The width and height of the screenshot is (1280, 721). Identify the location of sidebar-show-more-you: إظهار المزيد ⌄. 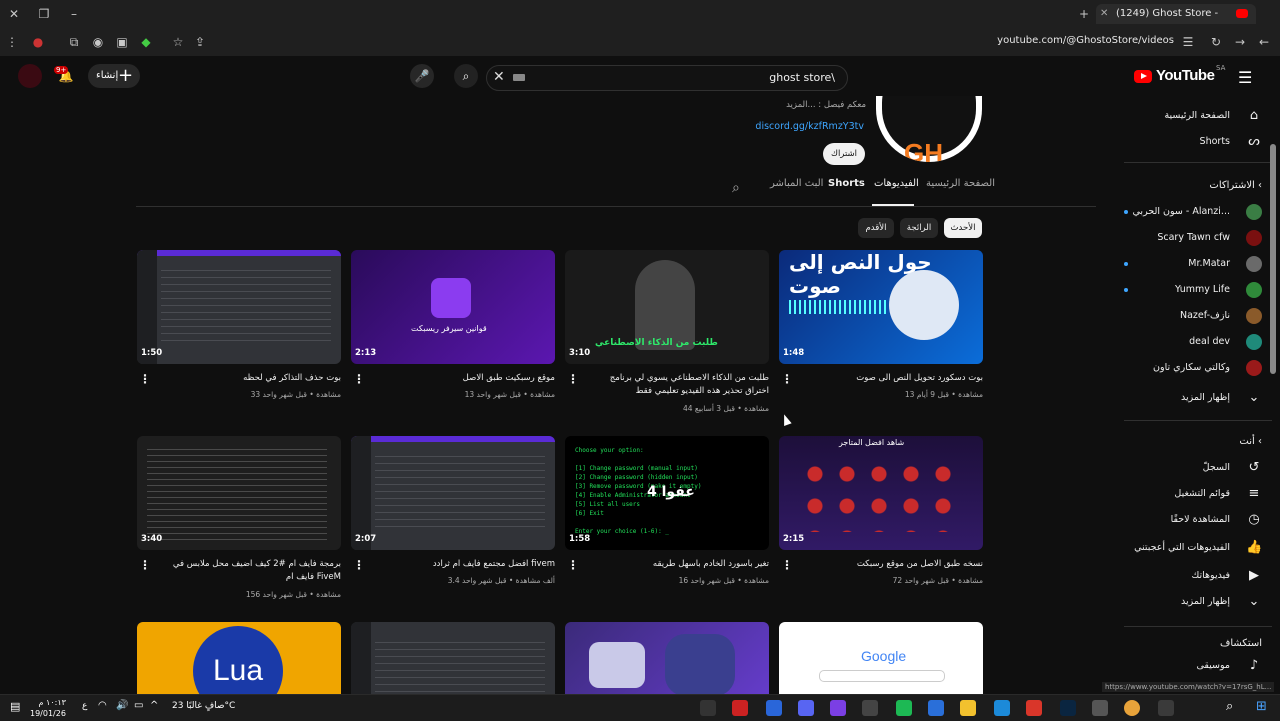
(1193, 603).